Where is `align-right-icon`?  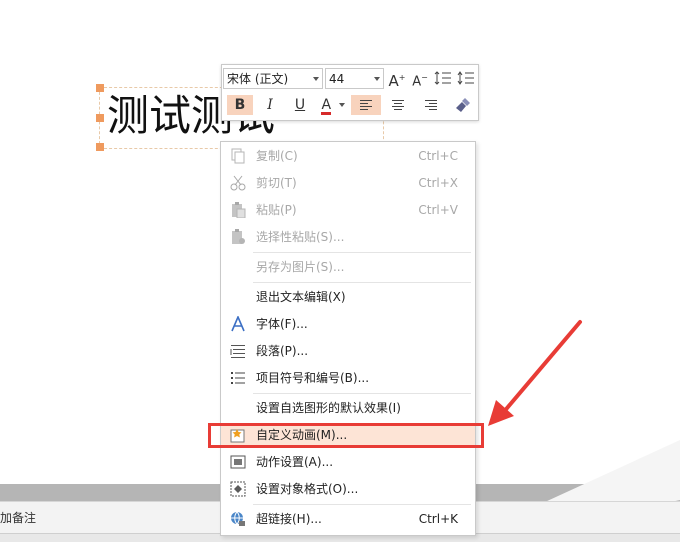 align-right-icon is located at coordinates (431, 105).